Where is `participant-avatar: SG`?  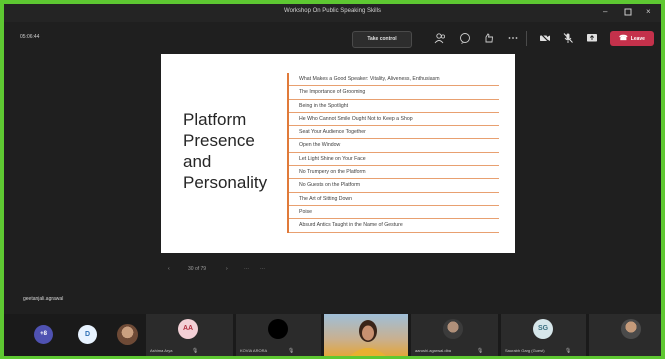
participant-avatar: SG is located at coordinates (543, 329).